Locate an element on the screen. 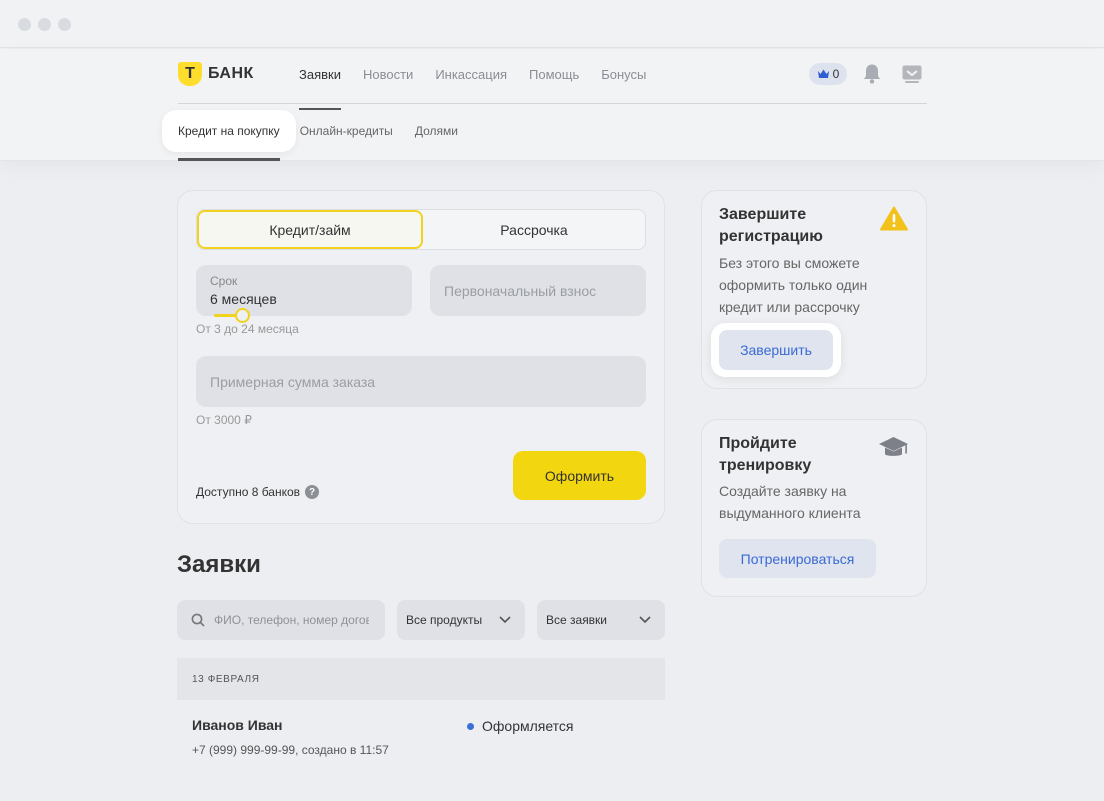  applications-search is located at coordinates (281, 620).